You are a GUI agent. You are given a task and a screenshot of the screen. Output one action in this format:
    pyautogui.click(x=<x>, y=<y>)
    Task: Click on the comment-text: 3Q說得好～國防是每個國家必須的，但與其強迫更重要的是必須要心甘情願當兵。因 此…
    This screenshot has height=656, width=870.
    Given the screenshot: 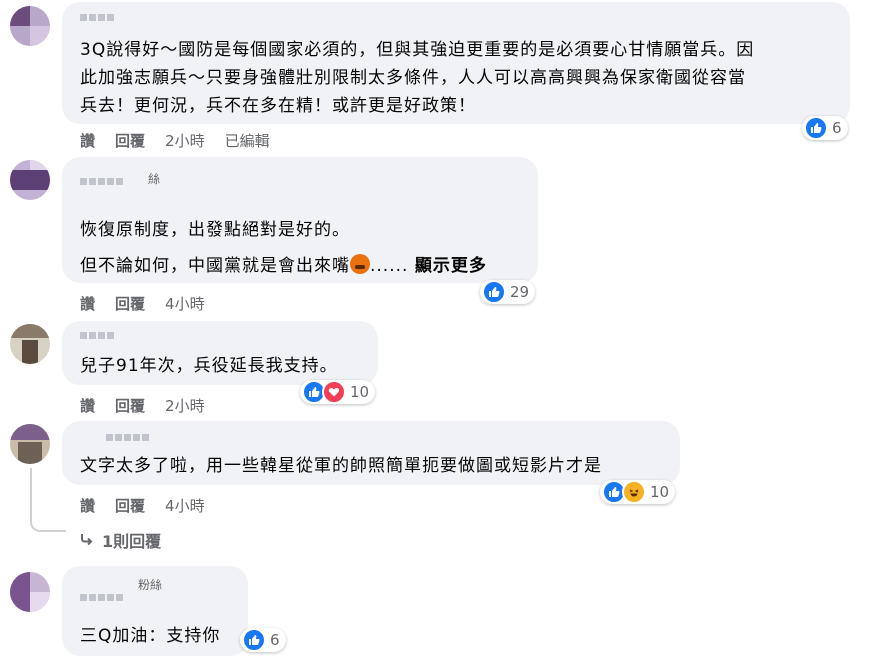 What is the action you would take?
    pyautogui.click(x=417, y=78)
    